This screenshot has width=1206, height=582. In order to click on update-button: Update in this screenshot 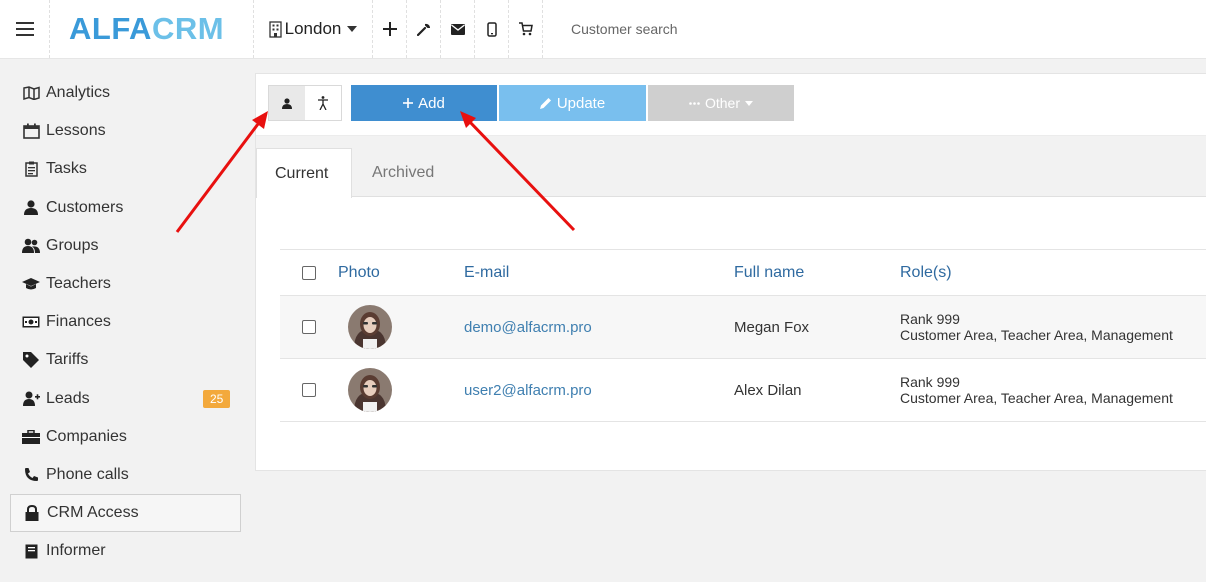, I will do `click(572, 103)`.